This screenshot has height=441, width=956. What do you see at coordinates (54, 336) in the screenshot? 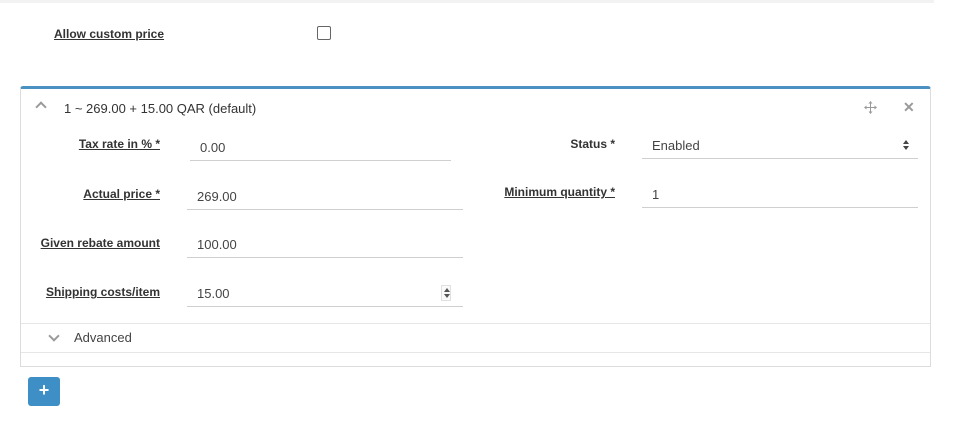
I see `chevron-down-icon` at bounding box center [54, 336].